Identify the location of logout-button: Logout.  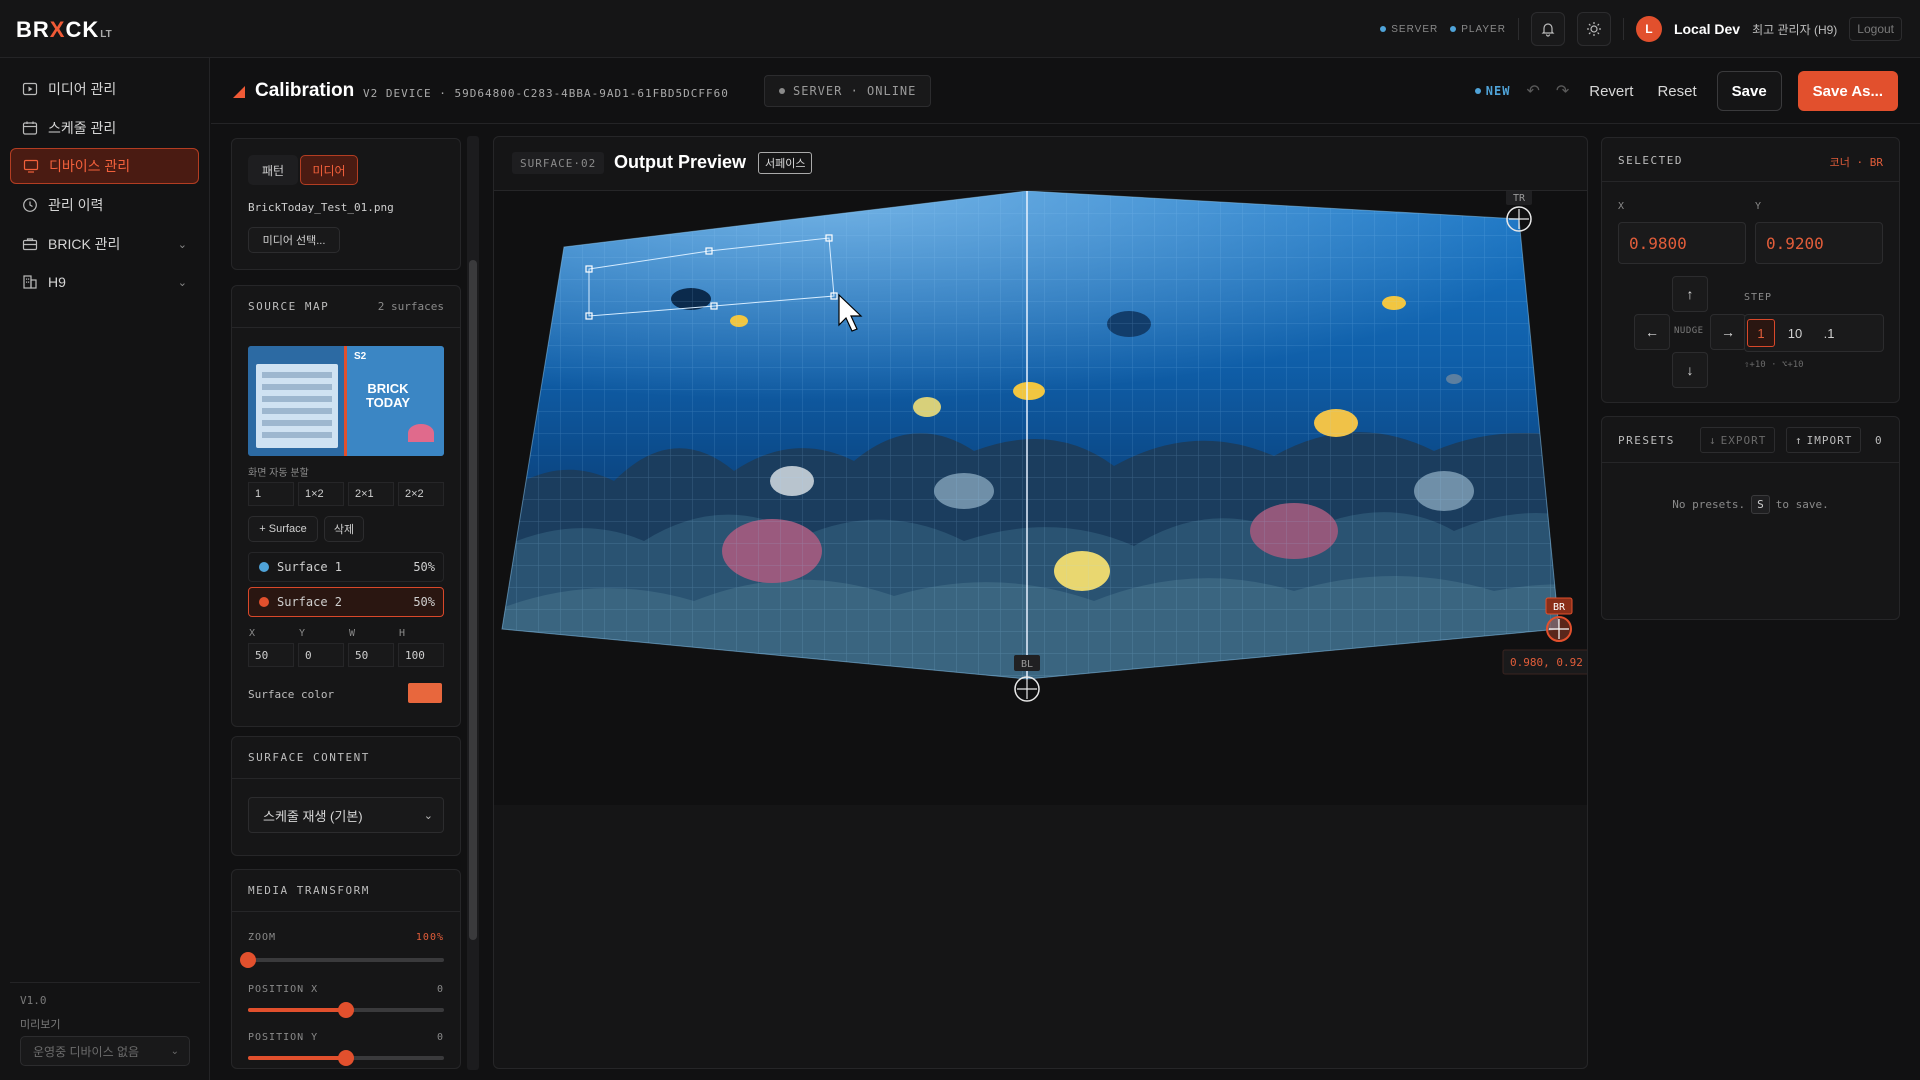
(1875, 29).